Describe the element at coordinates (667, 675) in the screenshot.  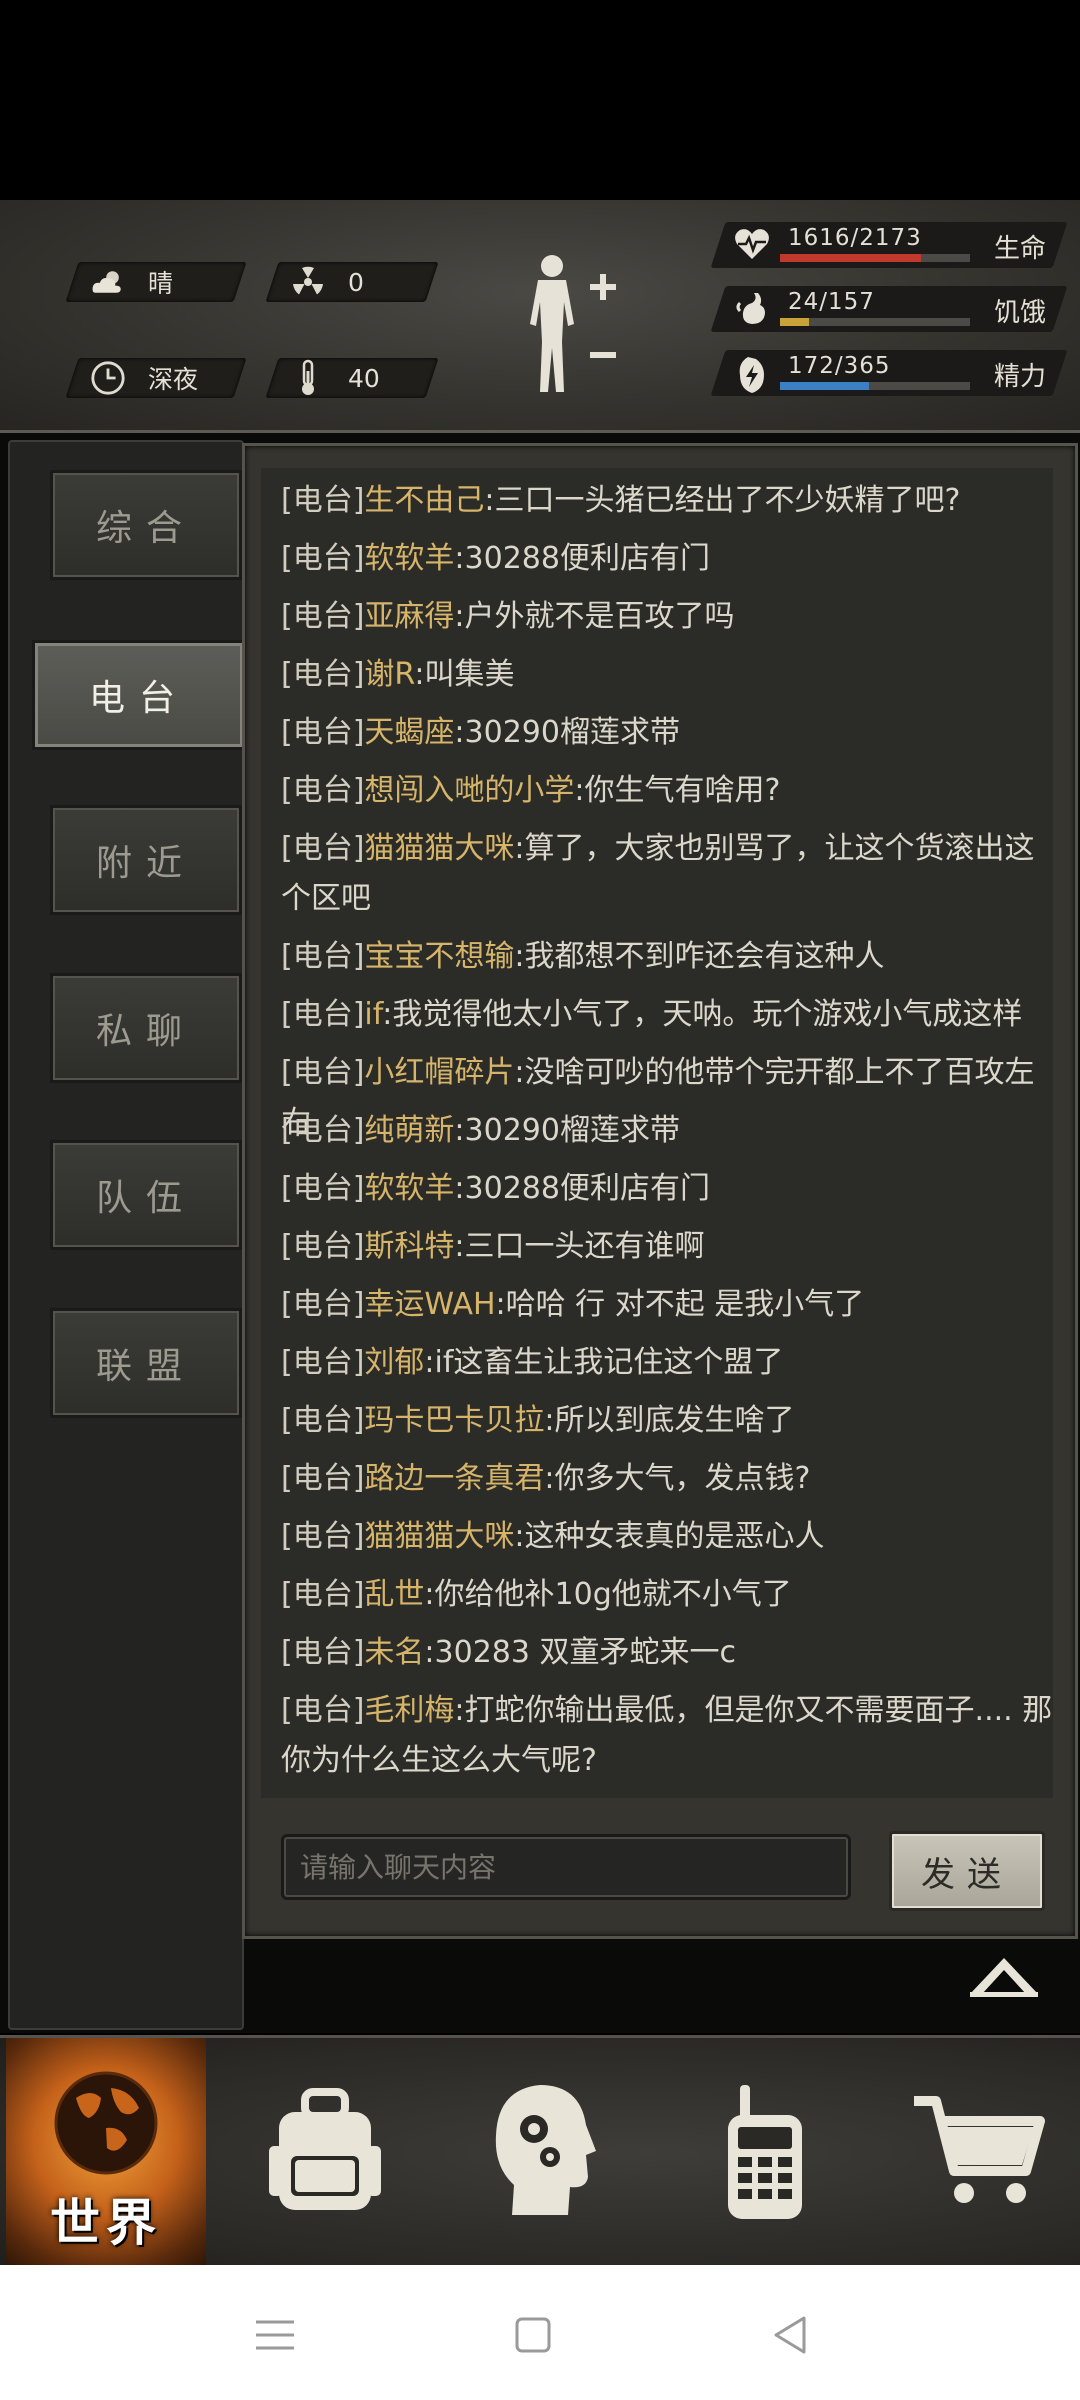
I see `chat-message: [电台]谢R:叫集美` at that location.